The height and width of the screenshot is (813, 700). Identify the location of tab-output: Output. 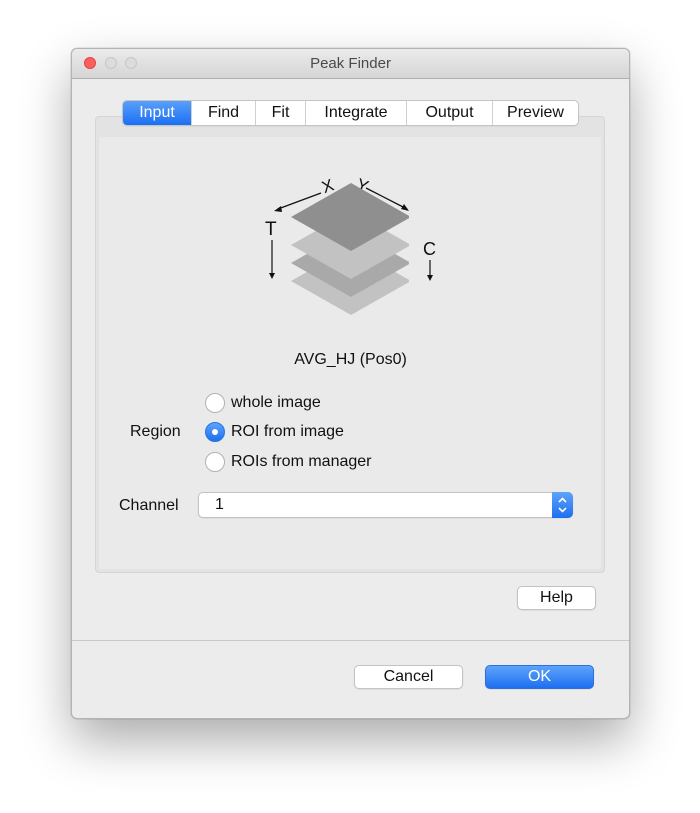
(450, 113).